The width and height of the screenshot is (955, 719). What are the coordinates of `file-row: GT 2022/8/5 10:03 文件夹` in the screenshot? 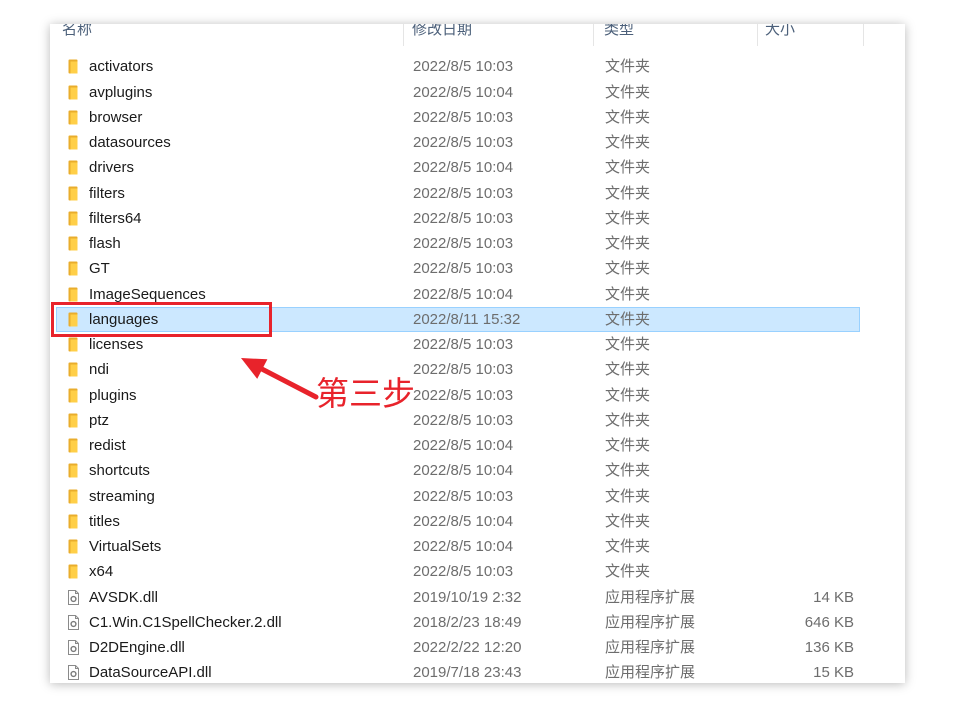 It's located at (458, 268).